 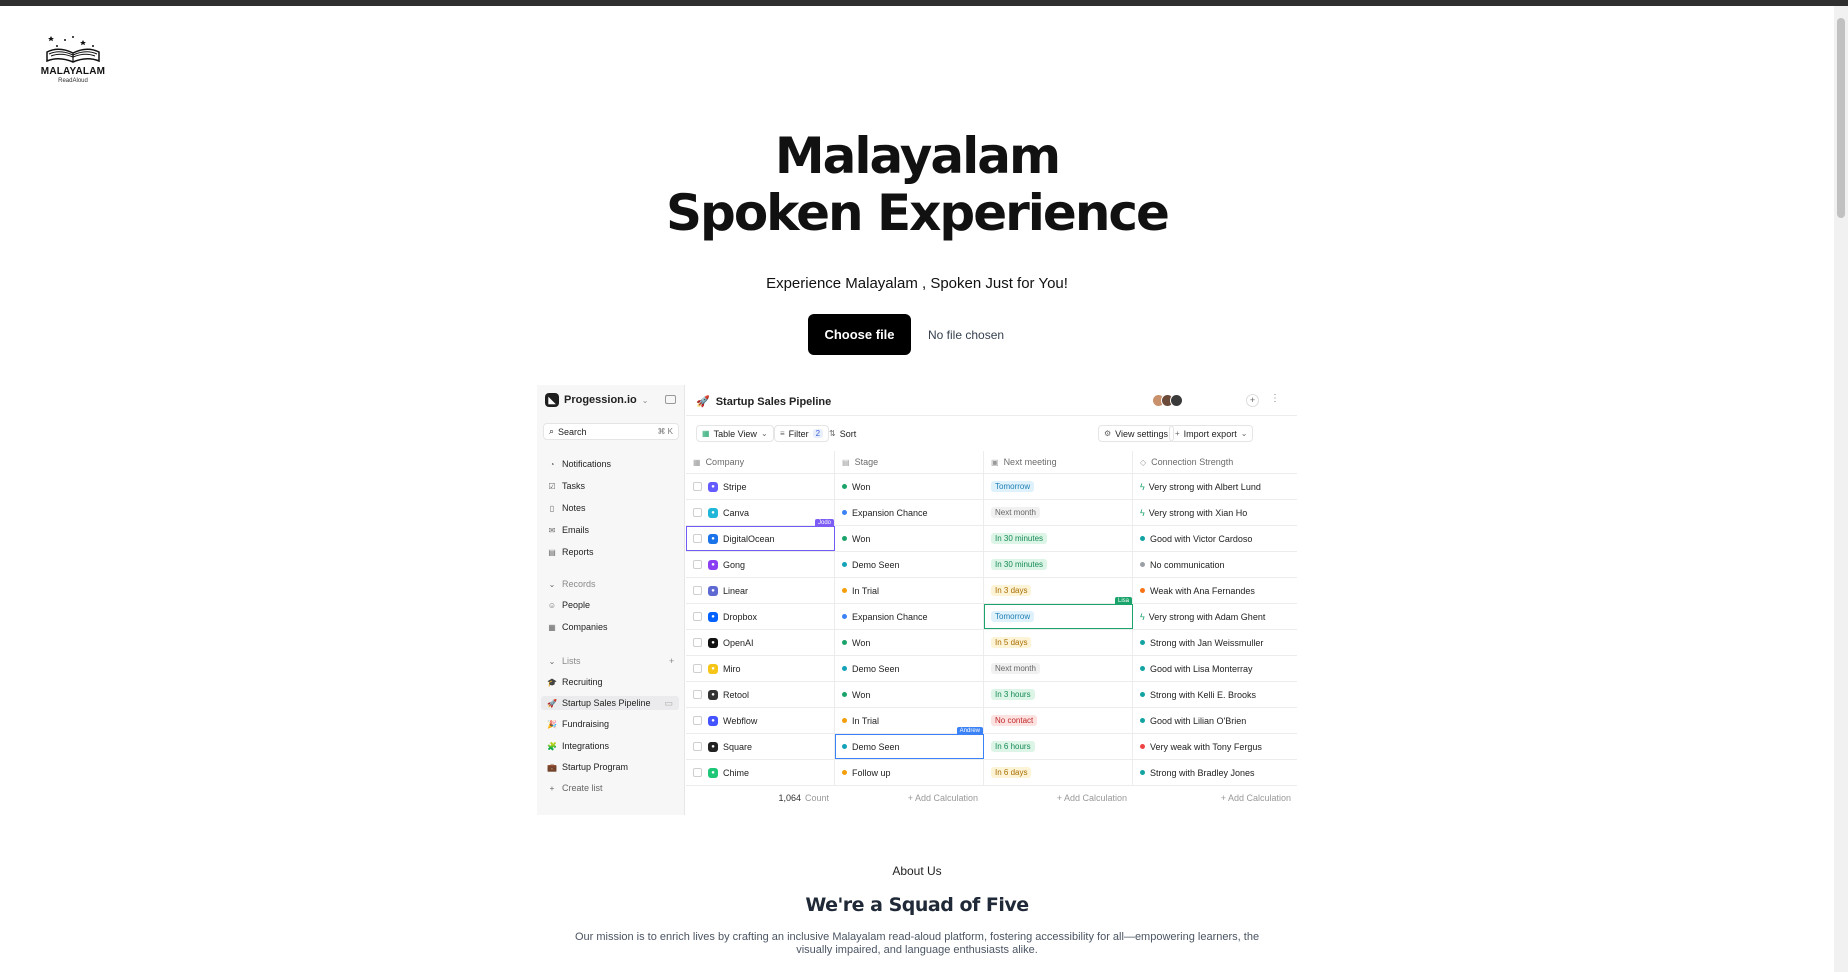 I want to click on connection-strength-cell: Good with Lisa Monterray, so click(x=1215, y=668).